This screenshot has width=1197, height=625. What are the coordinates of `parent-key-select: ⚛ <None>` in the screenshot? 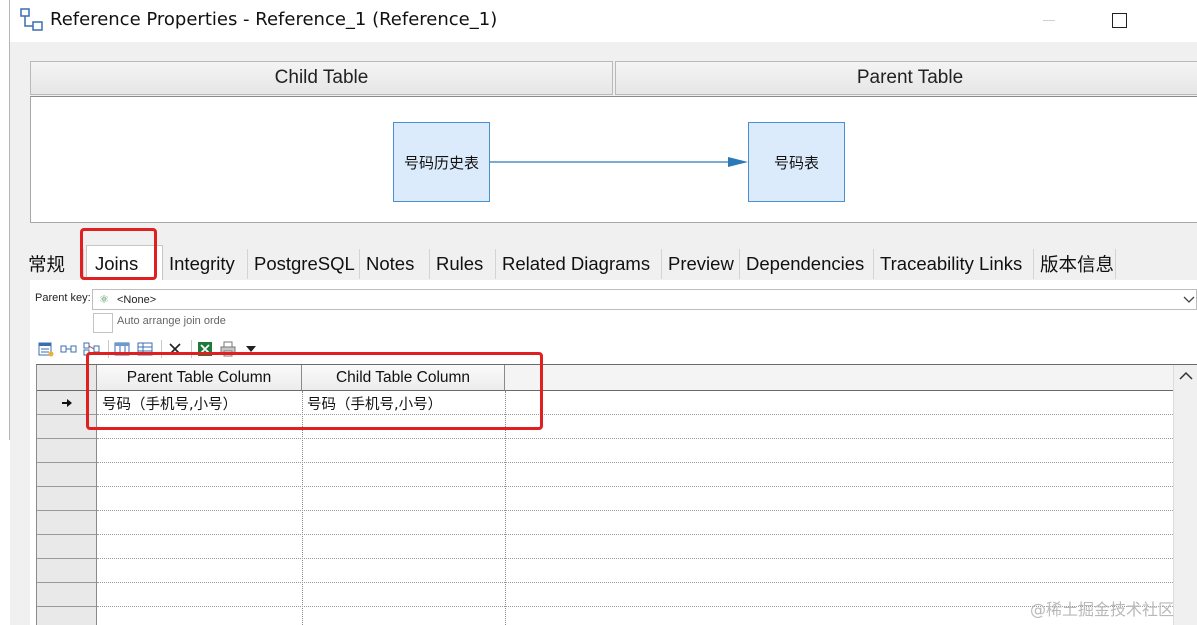 It's located at (644, 299).